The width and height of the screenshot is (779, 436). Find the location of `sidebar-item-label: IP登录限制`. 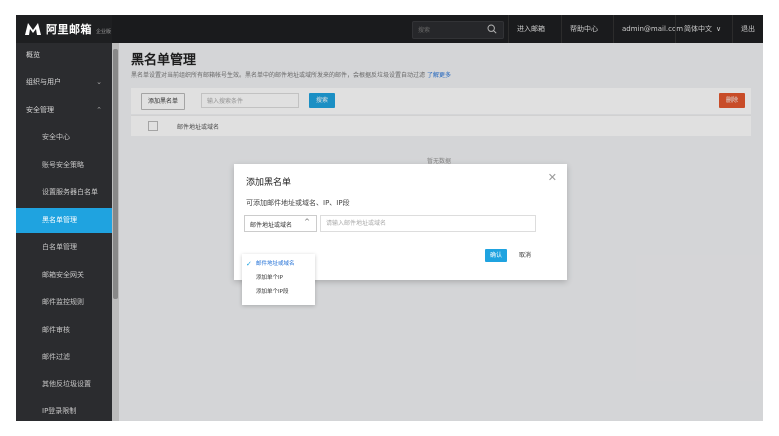

sidebar-item-label: IP登录限制 is located at coordinates (59, 411).